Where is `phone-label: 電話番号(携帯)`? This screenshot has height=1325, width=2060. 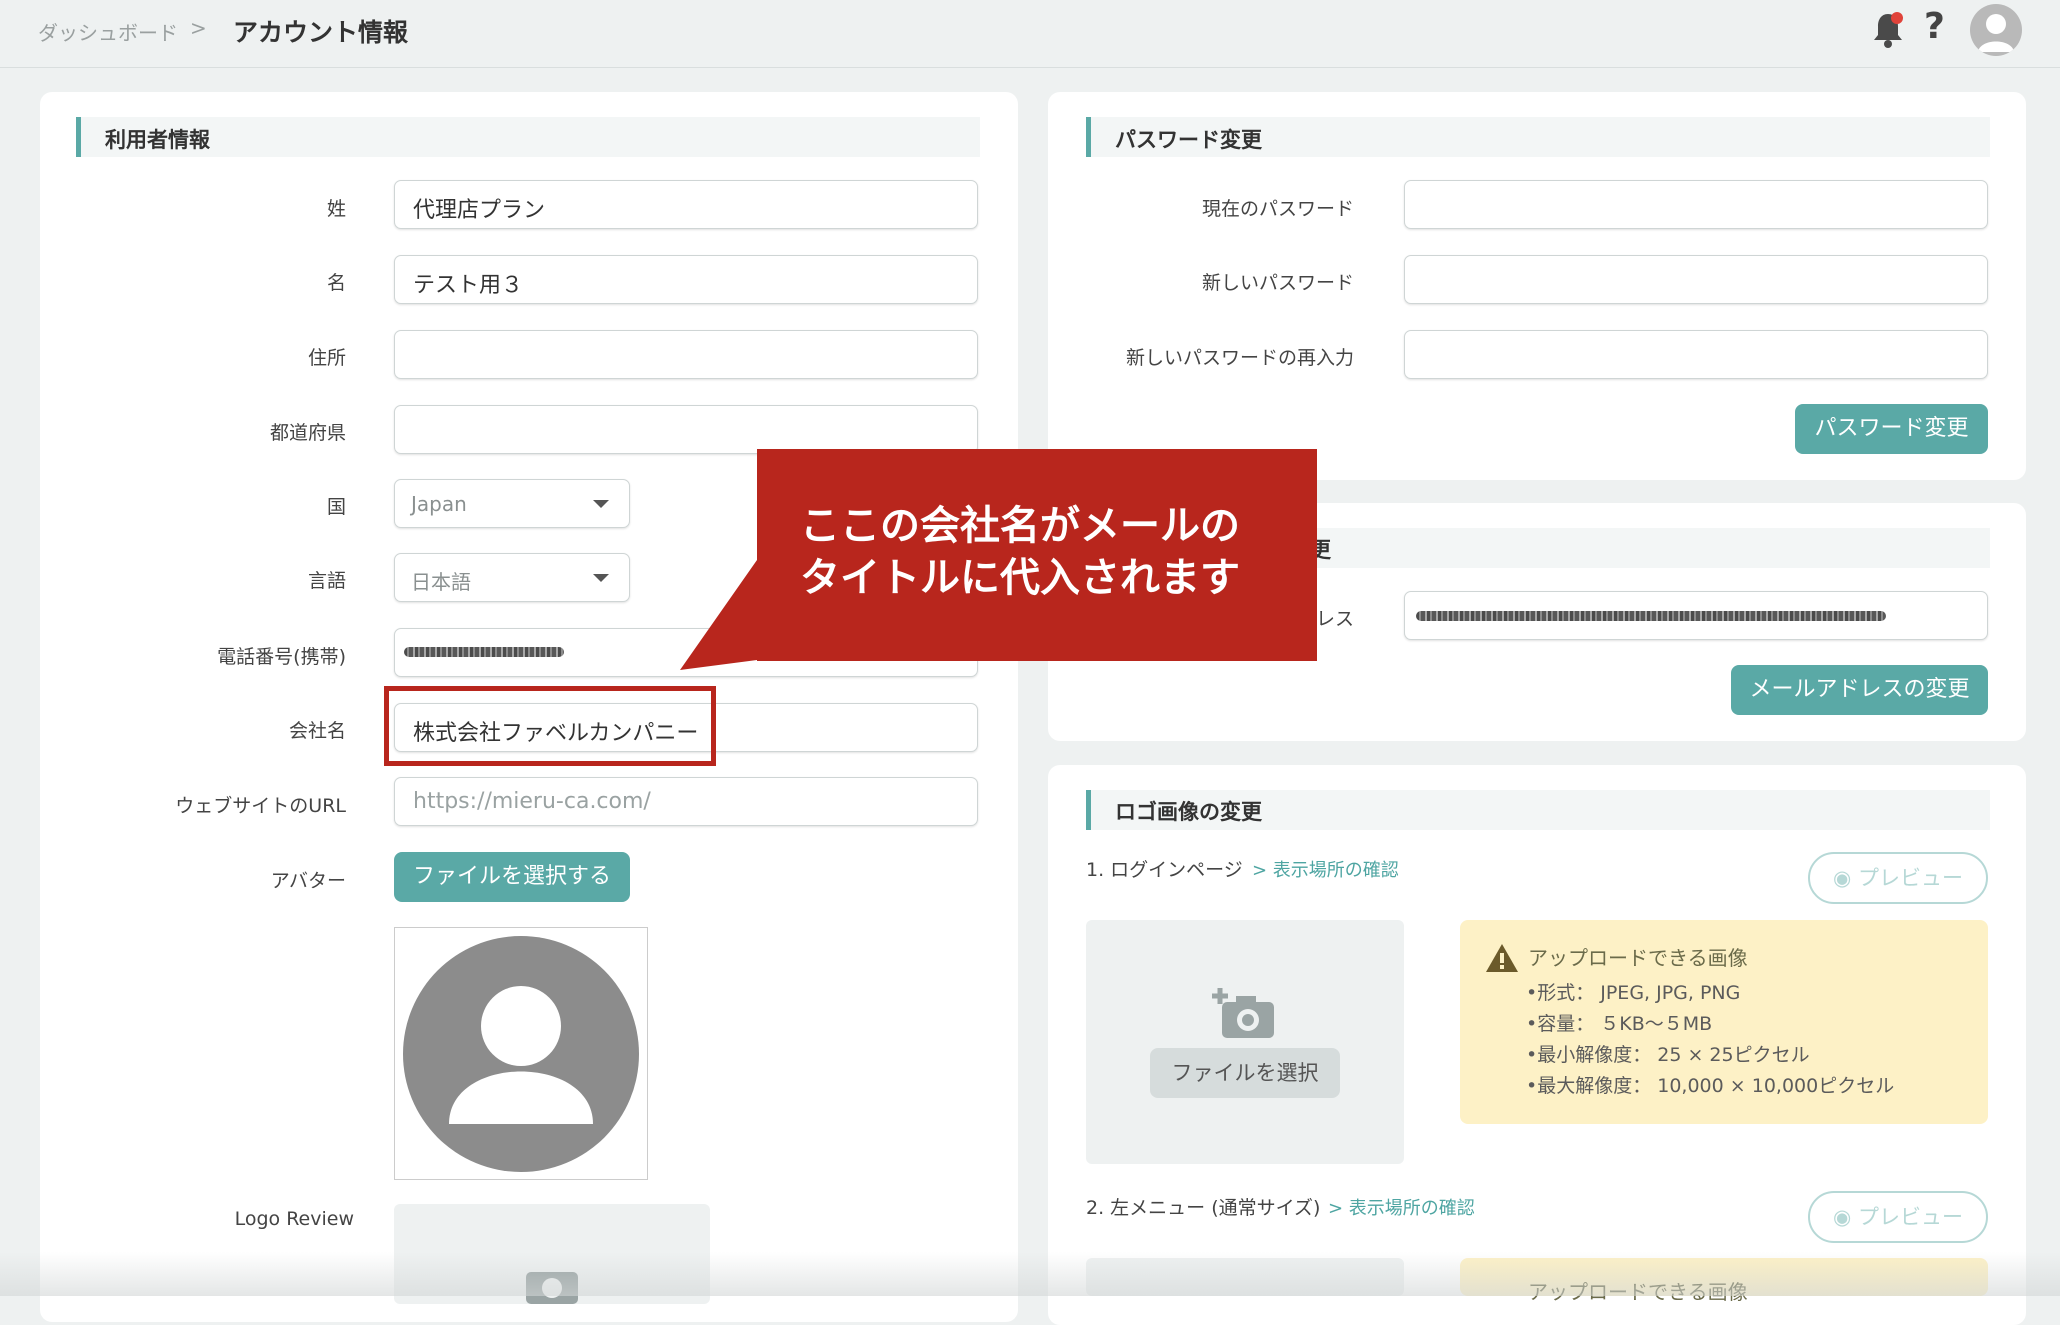
phone-label: 電話番号(携帯) is located at coordinates (281, 657).